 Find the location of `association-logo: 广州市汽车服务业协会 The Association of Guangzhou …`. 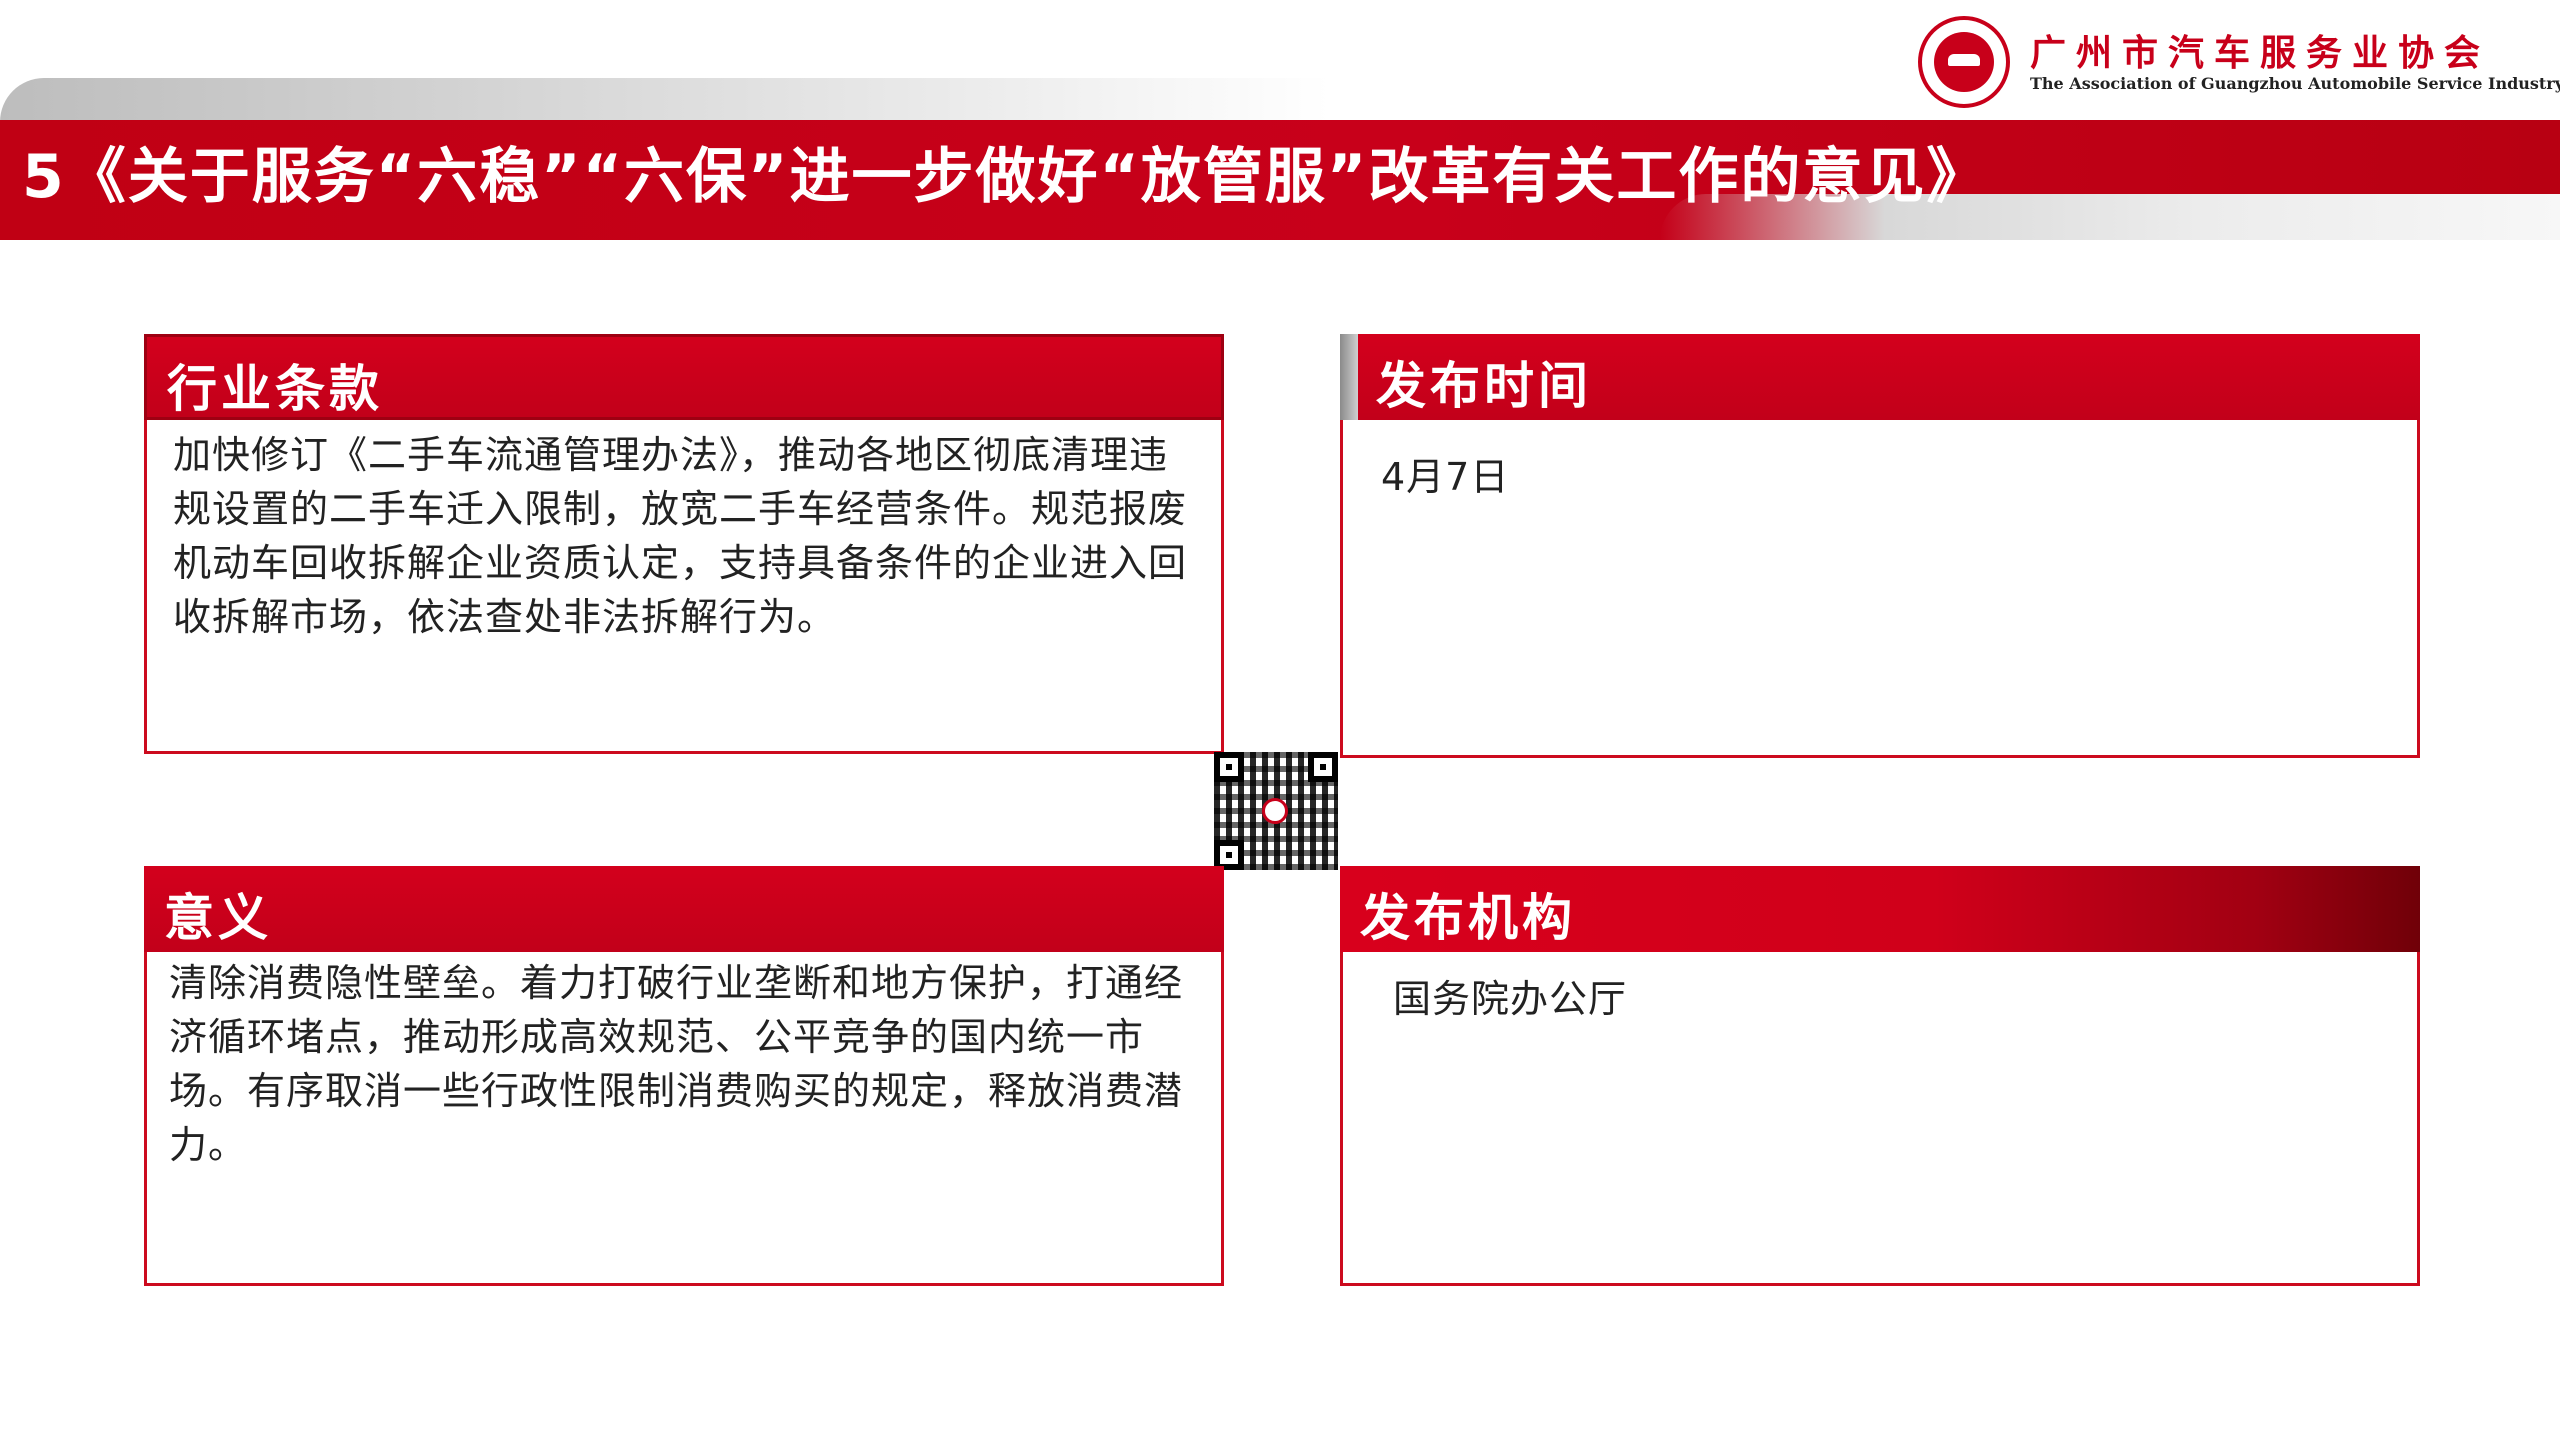

association-logo: 广州市汽车服务业协会 The Association of Guangzhou … is located at coordinates (2239, 62).